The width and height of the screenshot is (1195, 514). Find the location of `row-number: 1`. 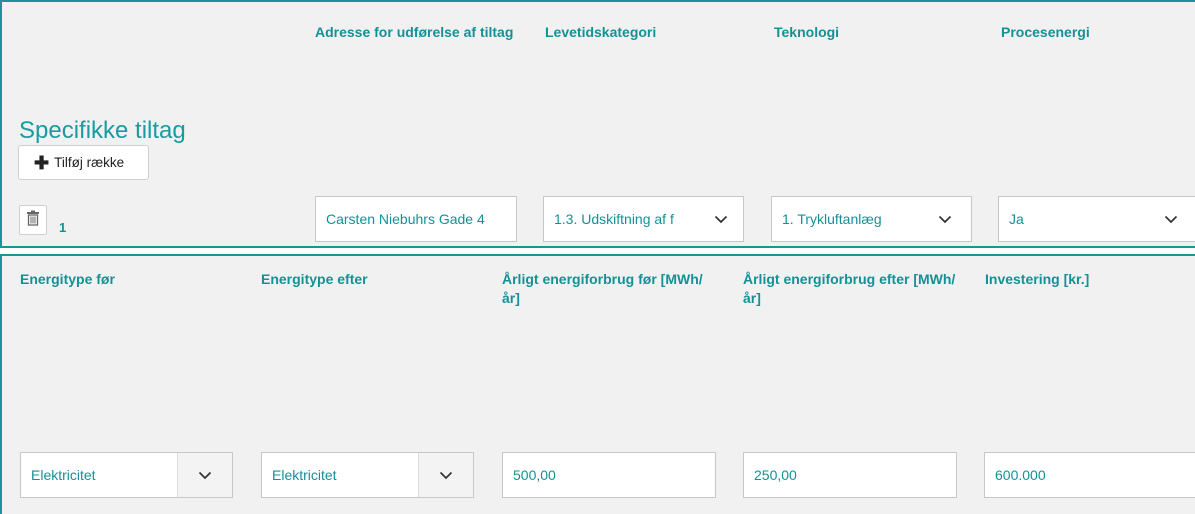

row-number: 1 is located at coordinates (63, 227).